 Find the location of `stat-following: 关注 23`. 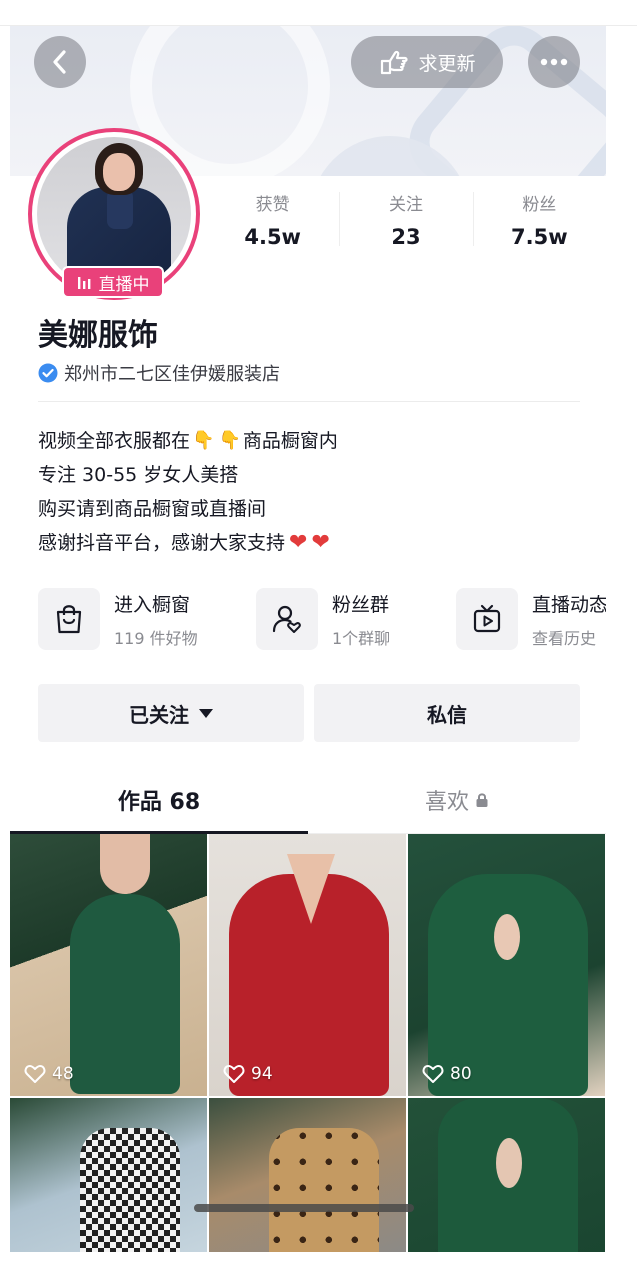

stat-following: 关注 23 is located at coordinates (405, 221).